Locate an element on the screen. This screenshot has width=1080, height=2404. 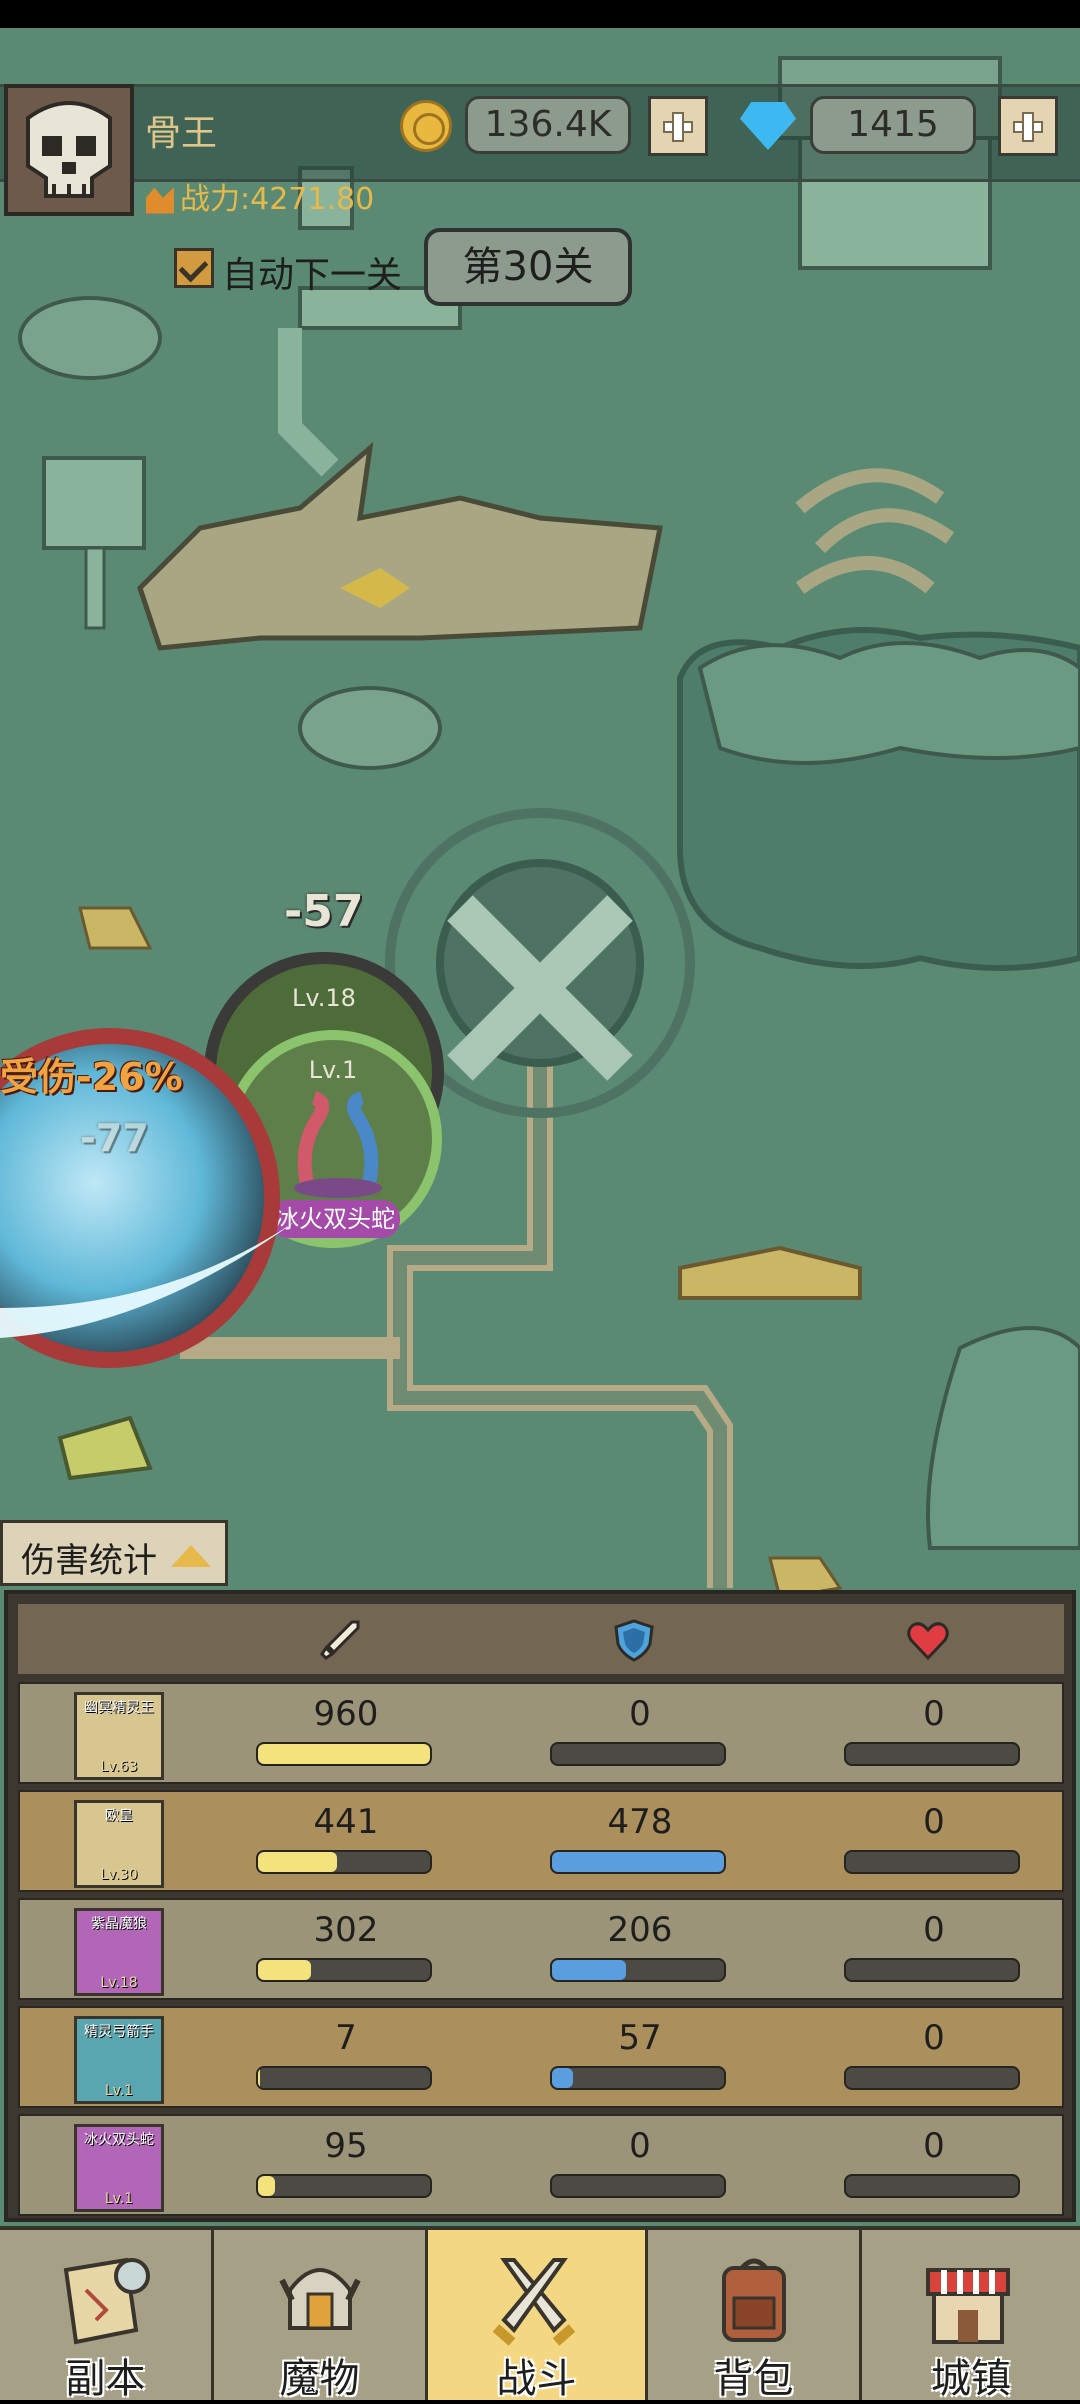
damage-stats-label: 伤害统计 is located at coordinates (89, 1561).